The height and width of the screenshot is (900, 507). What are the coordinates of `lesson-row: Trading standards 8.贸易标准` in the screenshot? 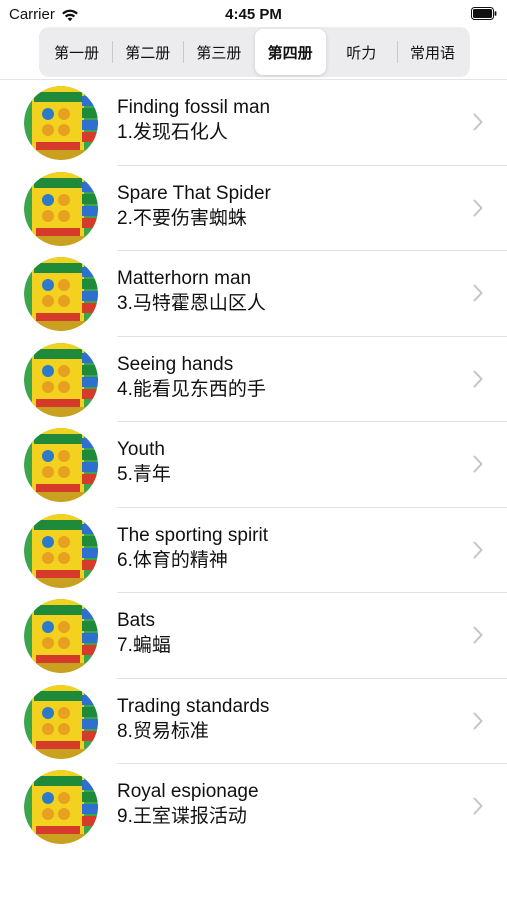 It's located at (253, 722).